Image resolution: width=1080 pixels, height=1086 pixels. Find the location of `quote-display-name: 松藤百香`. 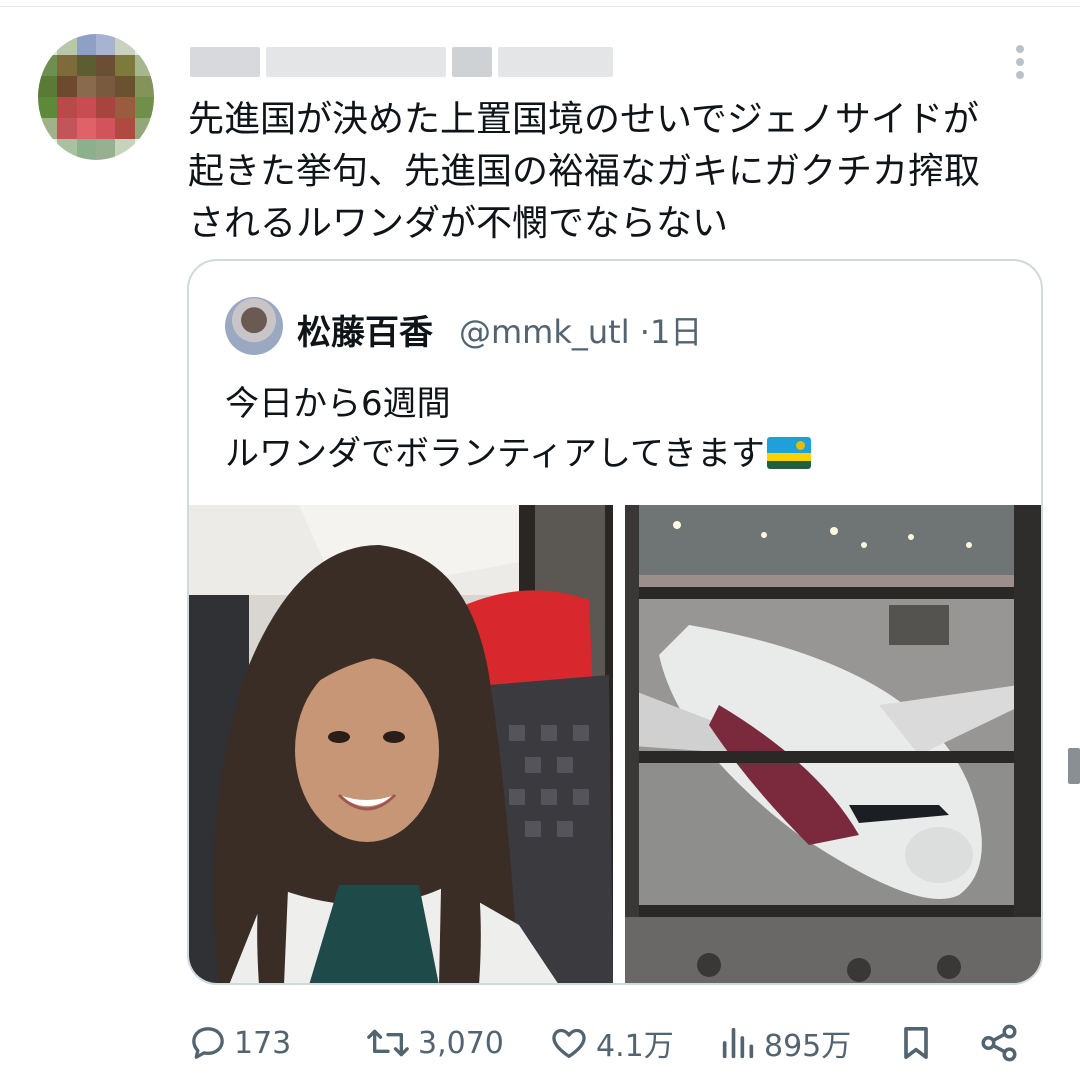

quote-display-name: 松藤百香 is located at coordinates (365, 329).